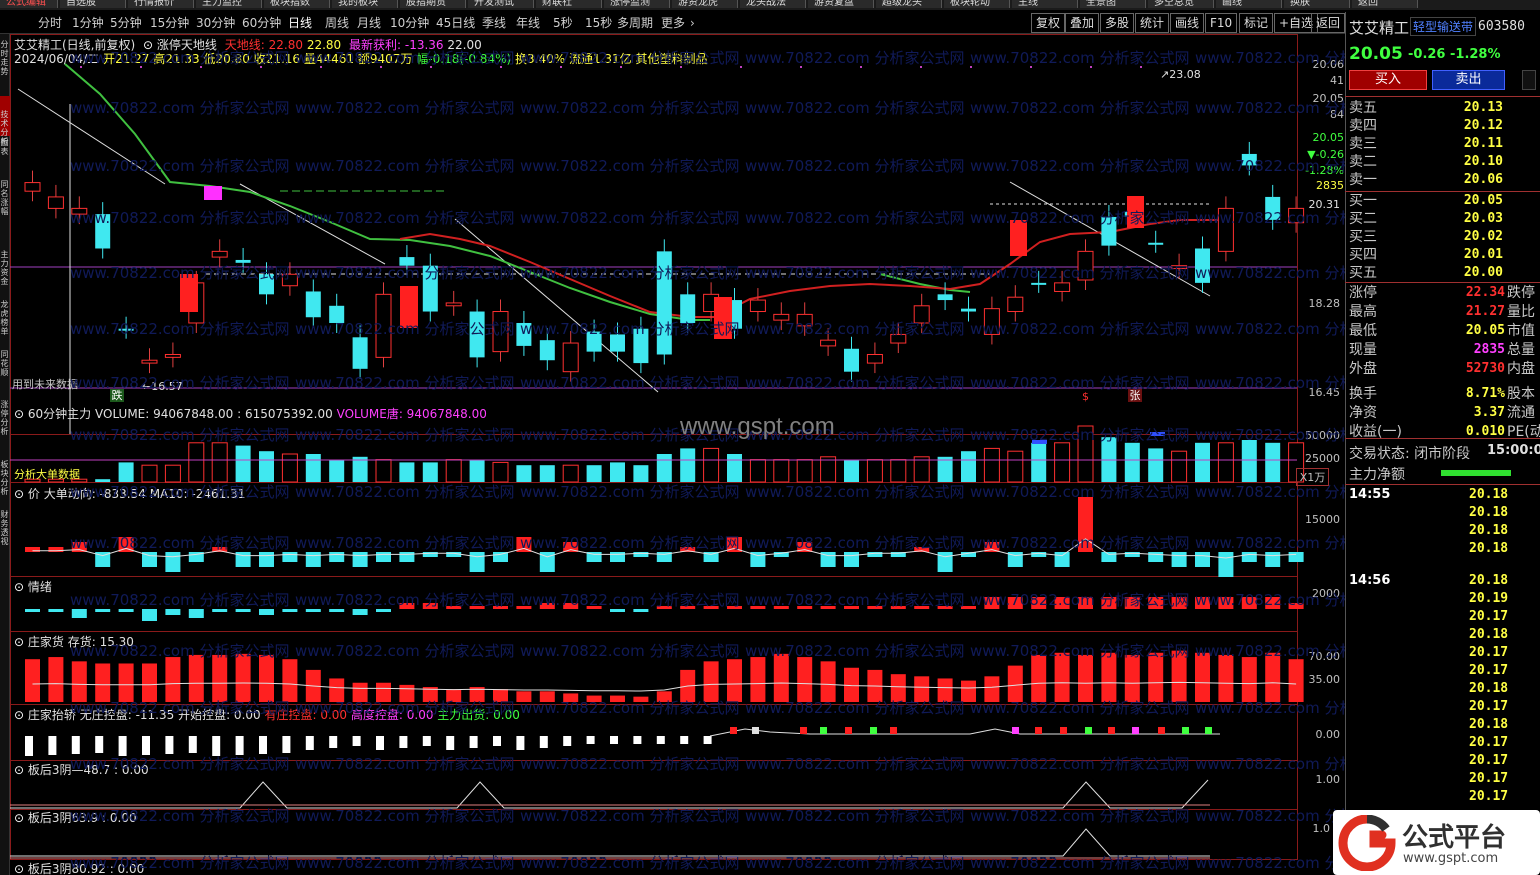  What do you see at coordinates (409, 23) in the screenshot?
I see `period-tab-9: 10分钟` at bounding box center [409, 23].